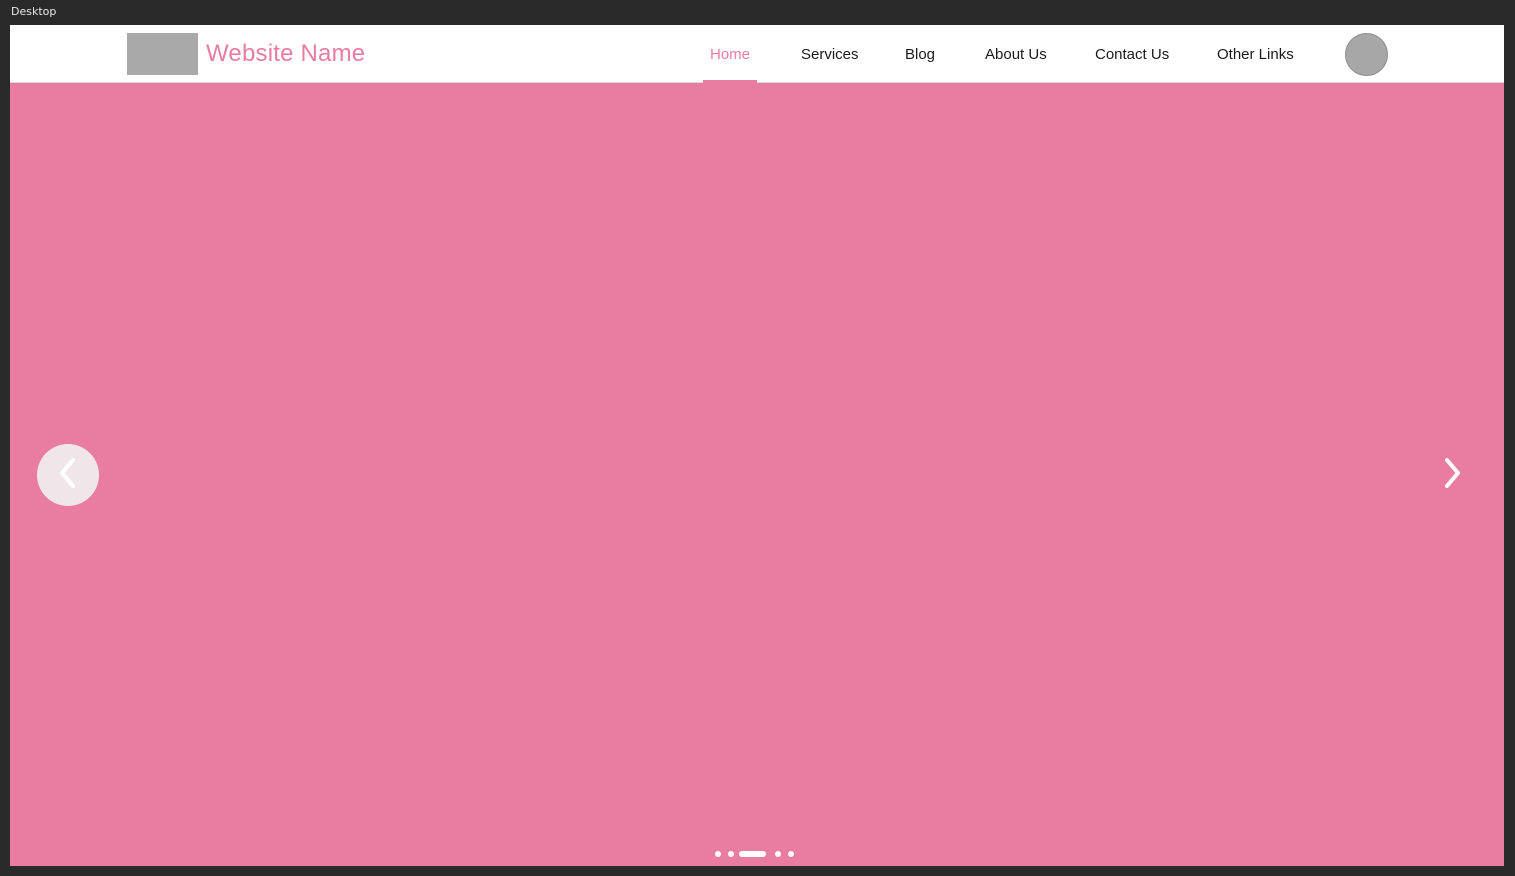 The width and height of the screenshot is (1515, 876). What do you see at coordinates (1366, 54) in the screenshot?
I see `avatar` at bounding box center [1366, 54].